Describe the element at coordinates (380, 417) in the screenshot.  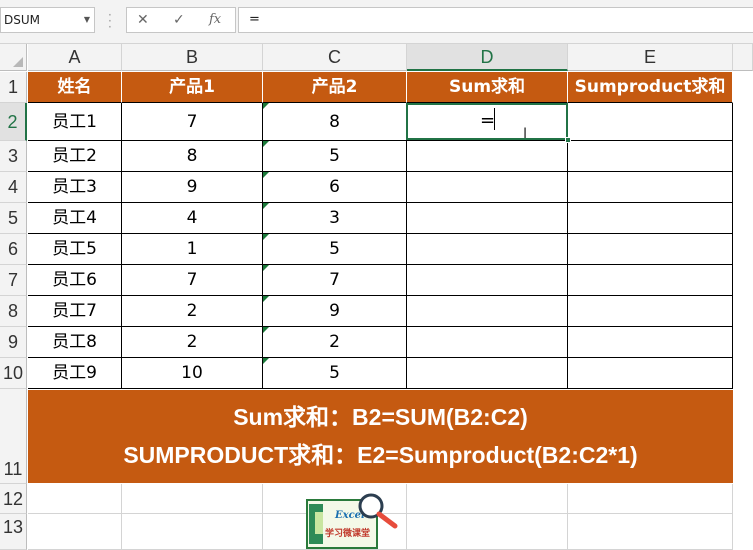
I see `banner-line-1: Sum求和：B2=SUM(B2:C2)` at that location.